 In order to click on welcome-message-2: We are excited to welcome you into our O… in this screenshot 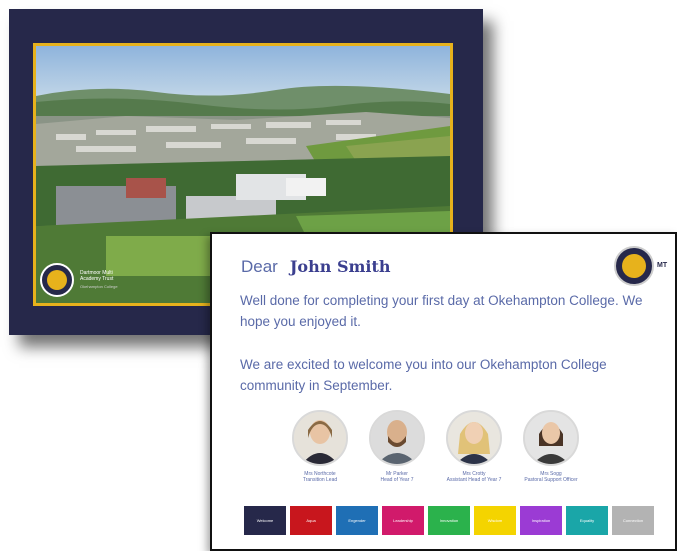, I will do `click(423, 375)`.